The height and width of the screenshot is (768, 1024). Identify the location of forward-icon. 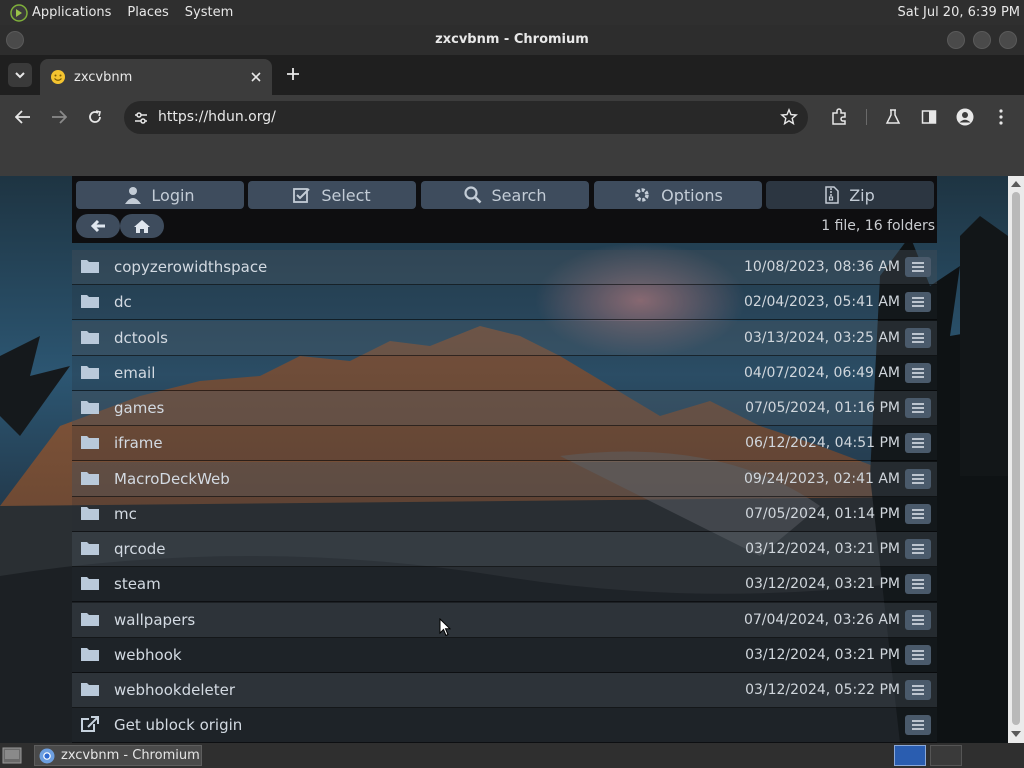
(59, 117).